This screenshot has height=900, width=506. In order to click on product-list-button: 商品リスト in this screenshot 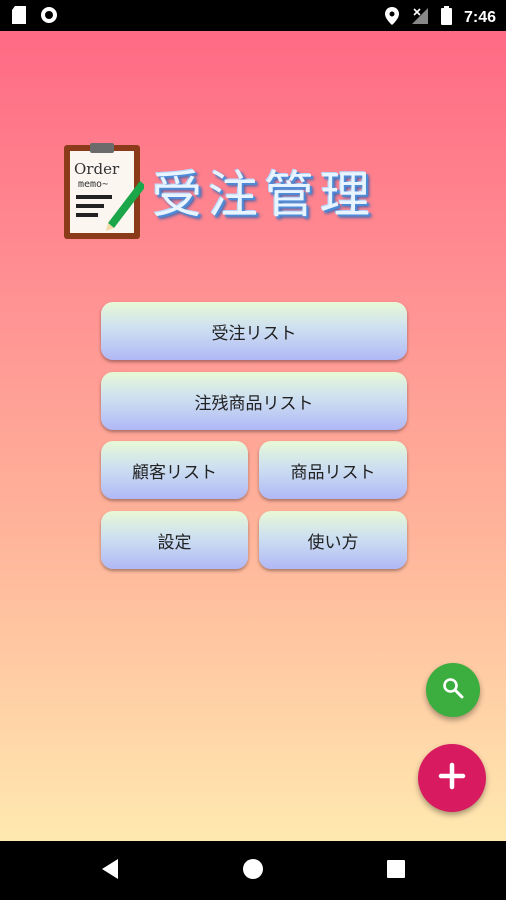, I will do `click(333, 470)`.